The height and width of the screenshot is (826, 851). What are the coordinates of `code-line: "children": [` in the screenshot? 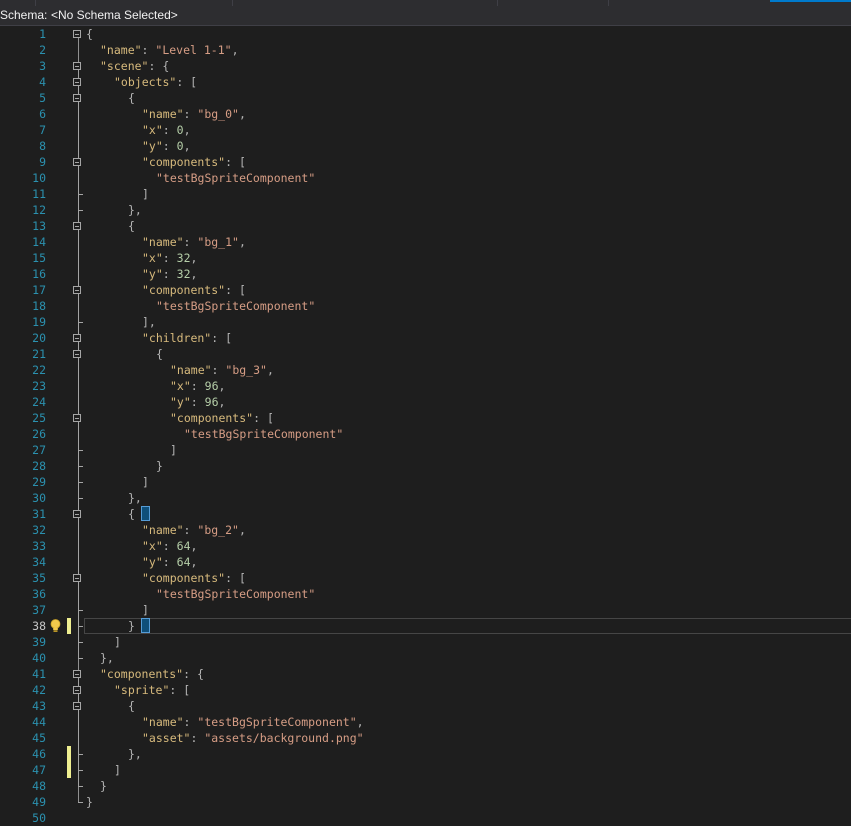 It's located at (187, 338).